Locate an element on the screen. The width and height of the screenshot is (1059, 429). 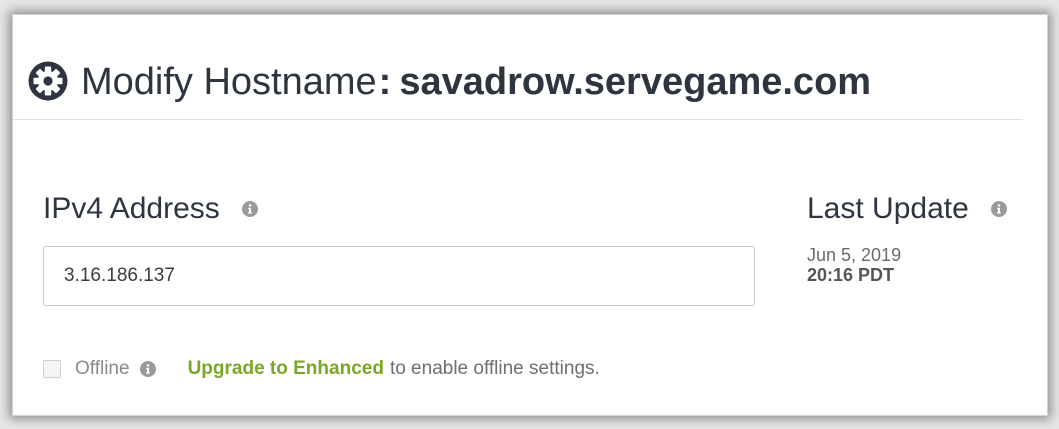
offline-checkbox is located at coordinates (52, 369).